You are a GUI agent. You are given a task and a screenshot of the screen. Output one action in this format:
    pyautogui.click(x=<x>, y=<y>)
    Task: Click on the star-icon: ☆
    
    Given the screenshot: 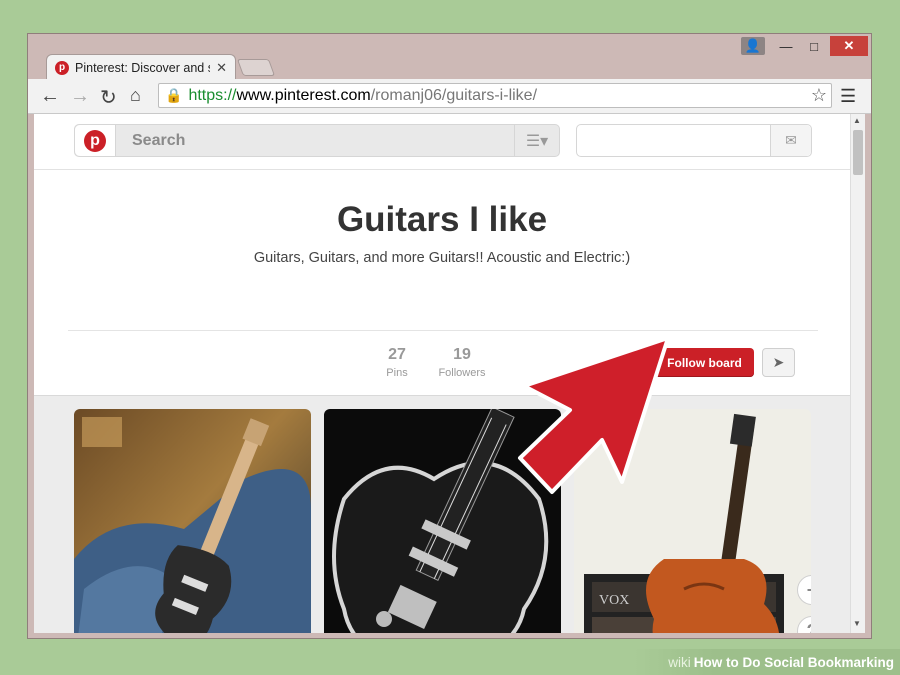 What is the action you would take?
    pyautogui.click(x=819, y=95)
    